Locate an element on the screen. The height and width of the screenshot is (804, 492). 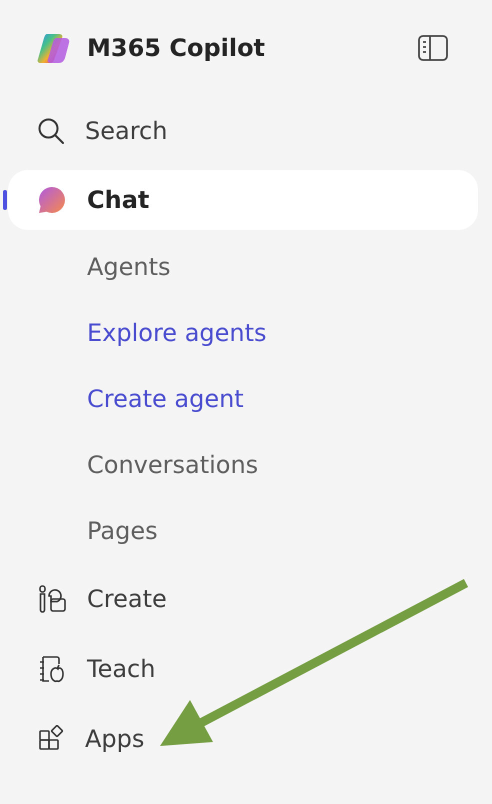
nav-item: Create is located at coordinates (243, 599).